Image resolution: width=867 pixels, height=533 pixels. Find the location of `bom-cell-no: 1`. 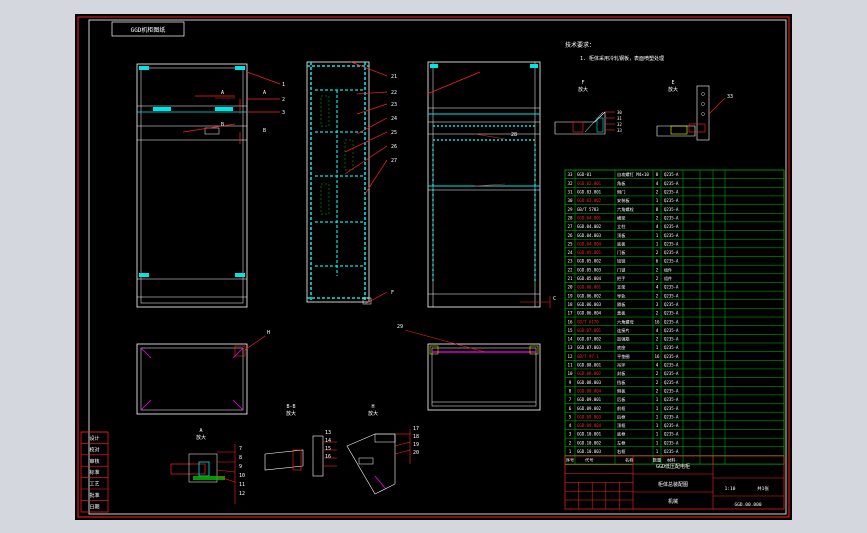

bom-cell-no: 1 is located at coordinates (570, 451).